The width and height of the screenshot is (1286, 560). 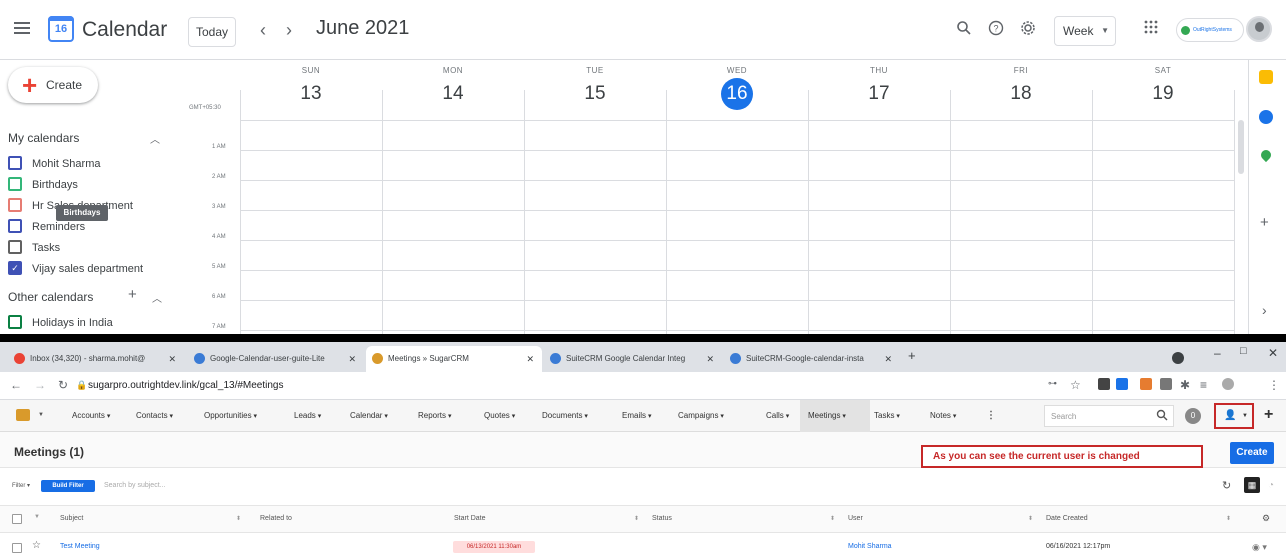 What do you see at coordinates (43, 138) in the screenshot?
I see `my-calendars-heading: My calendars` at bounding box center [43, 138].